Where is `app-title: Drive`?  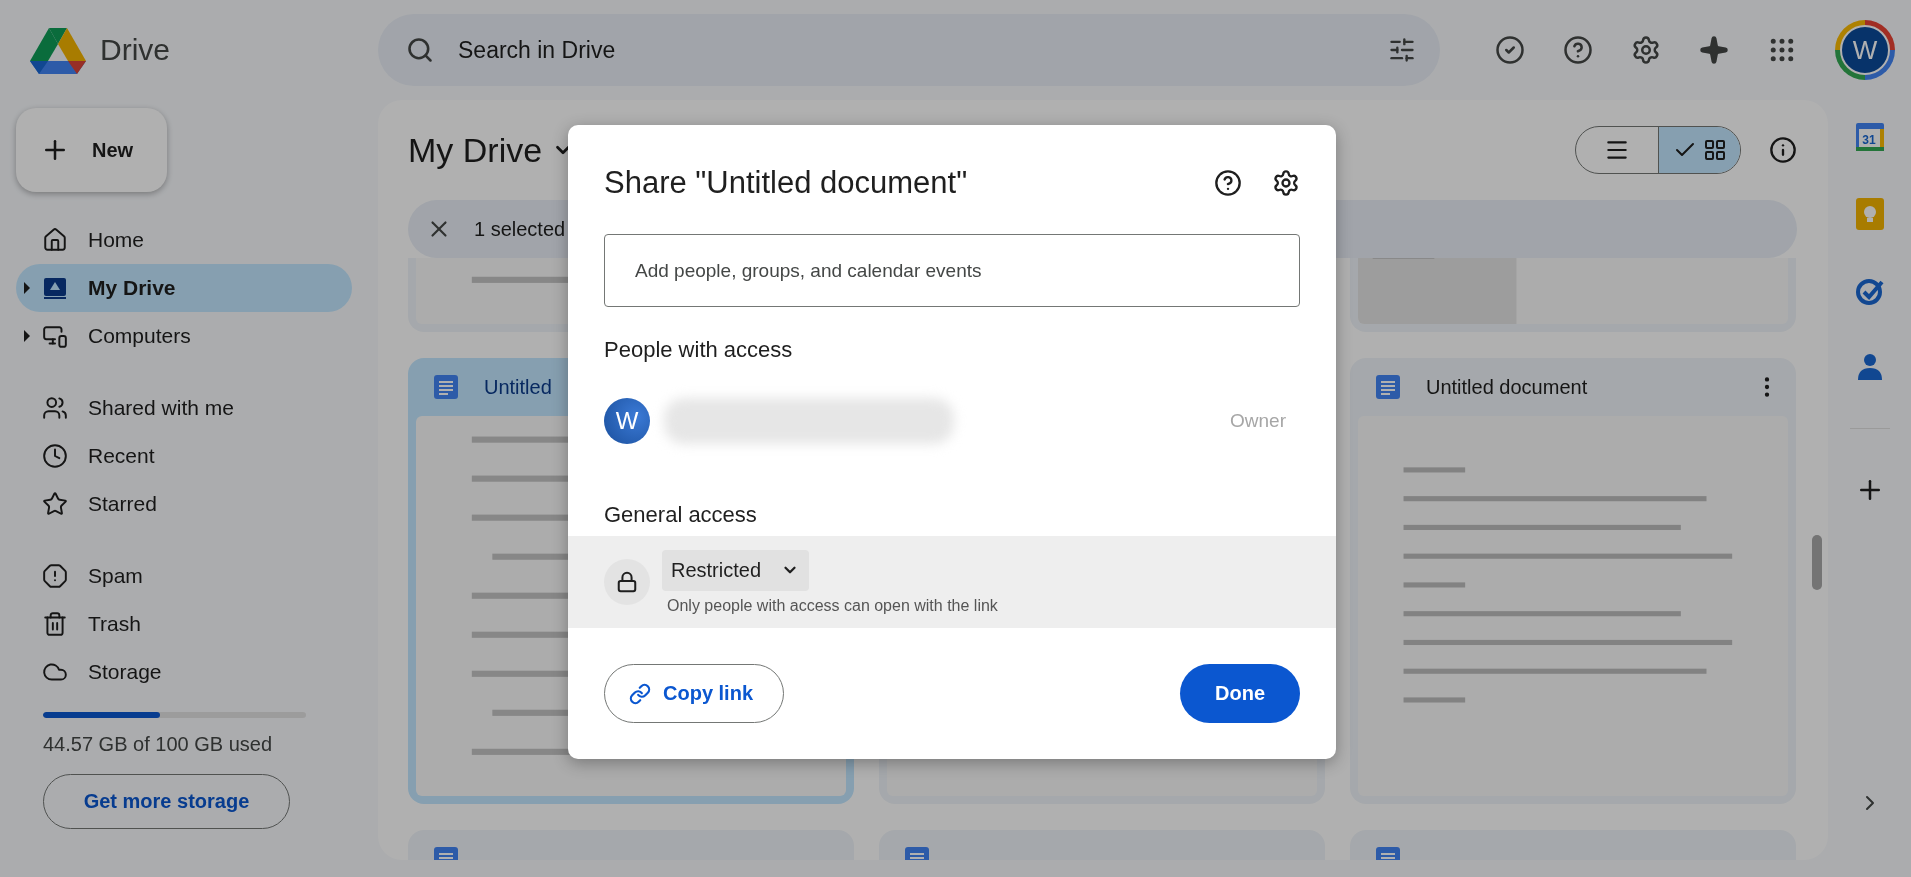 app-title: Drive is located at coordinates (135, 50).